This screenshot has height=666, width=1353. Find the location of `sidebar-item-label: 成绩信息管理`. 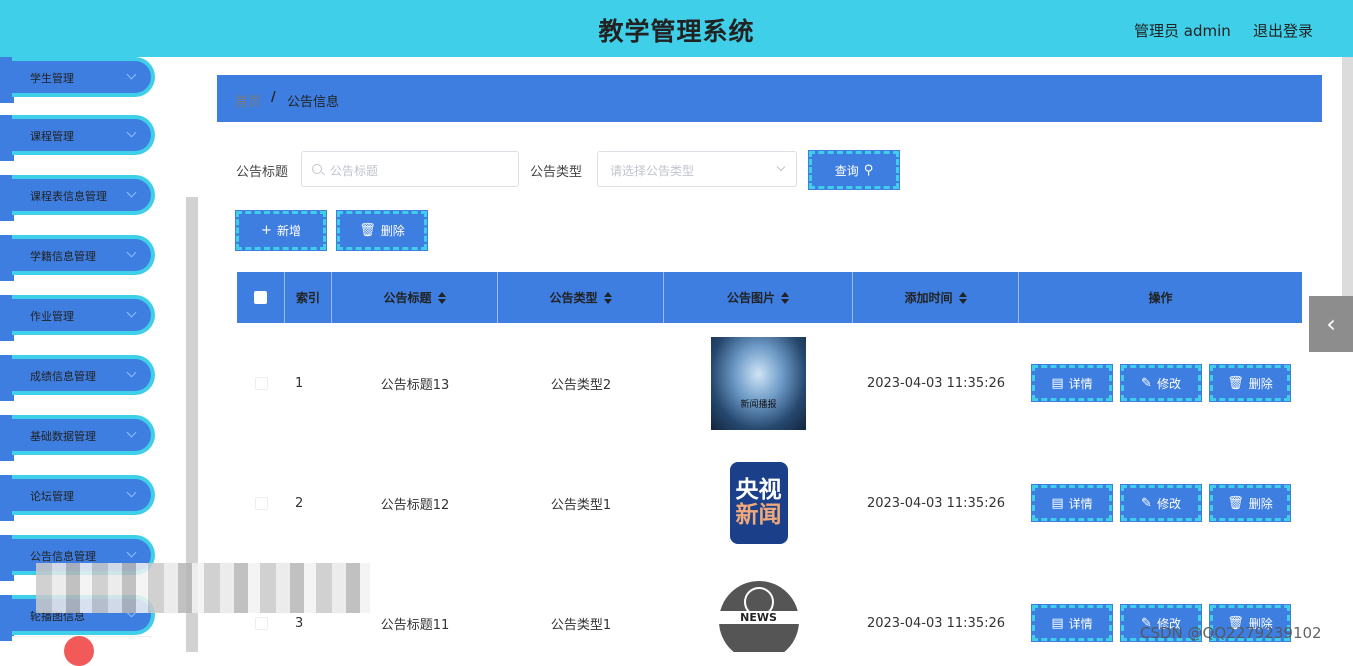

sidebar-item-label: 成绩信息管理 is located at coordinates (63, 376).